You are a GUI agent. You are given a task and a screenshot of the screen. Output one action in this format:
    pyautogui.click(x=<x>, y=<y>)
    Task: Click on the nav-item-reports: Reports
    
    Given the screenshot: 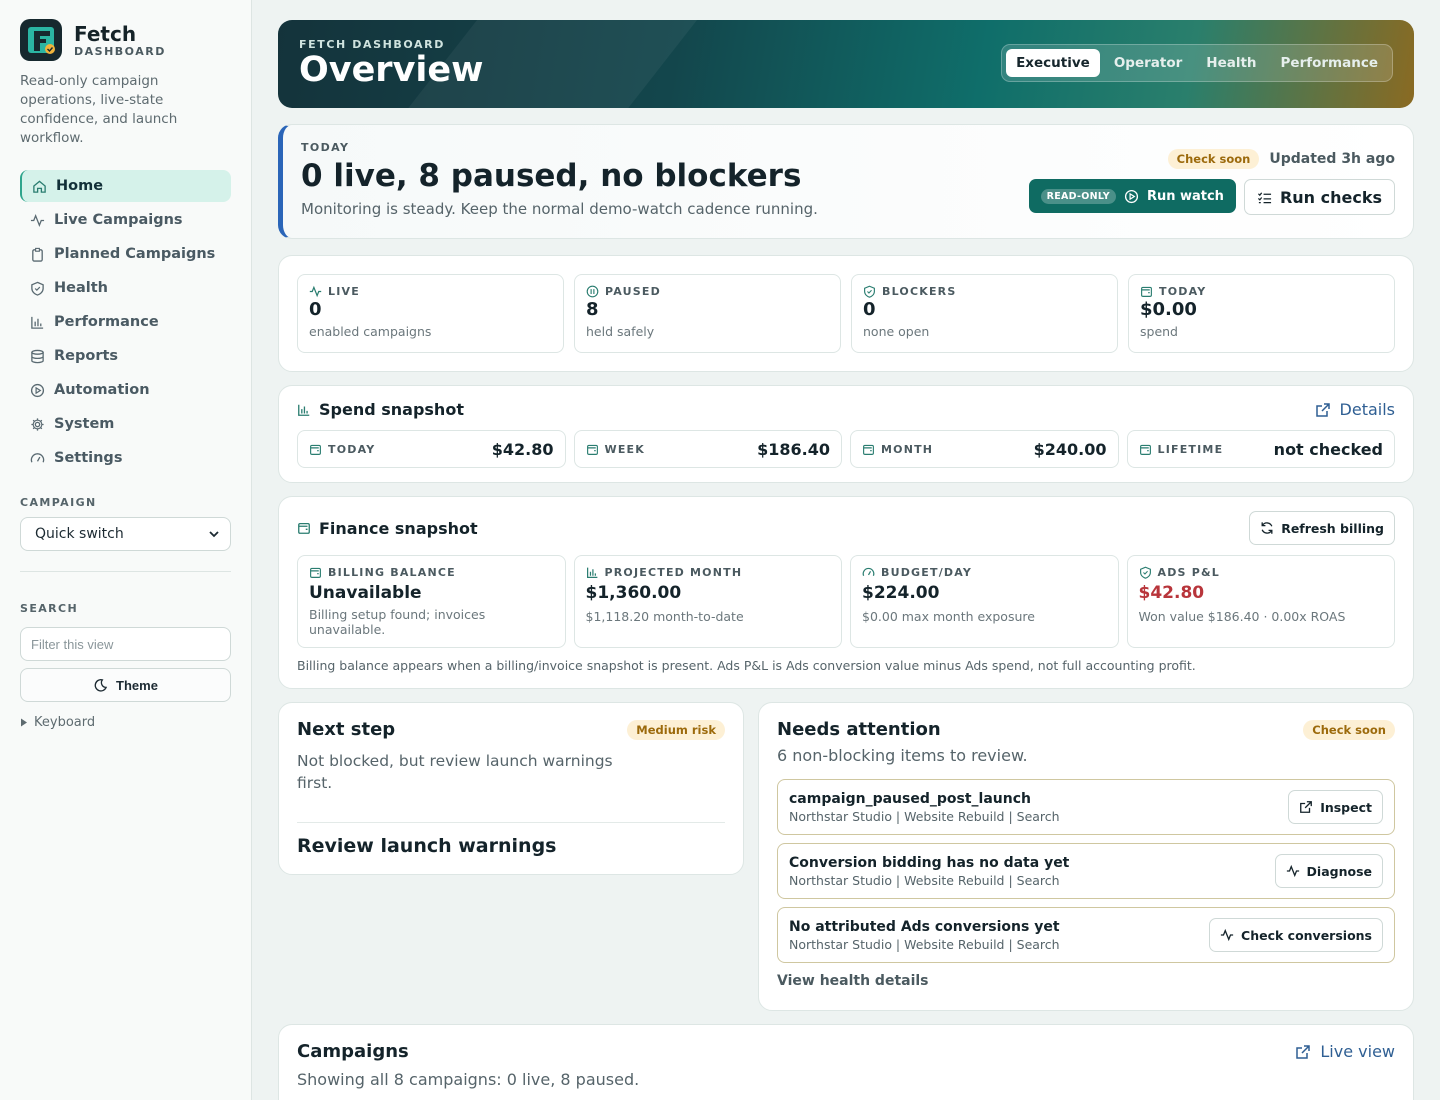 What is the action you would take?
    pyautogui.click(x=125, y=356)
    